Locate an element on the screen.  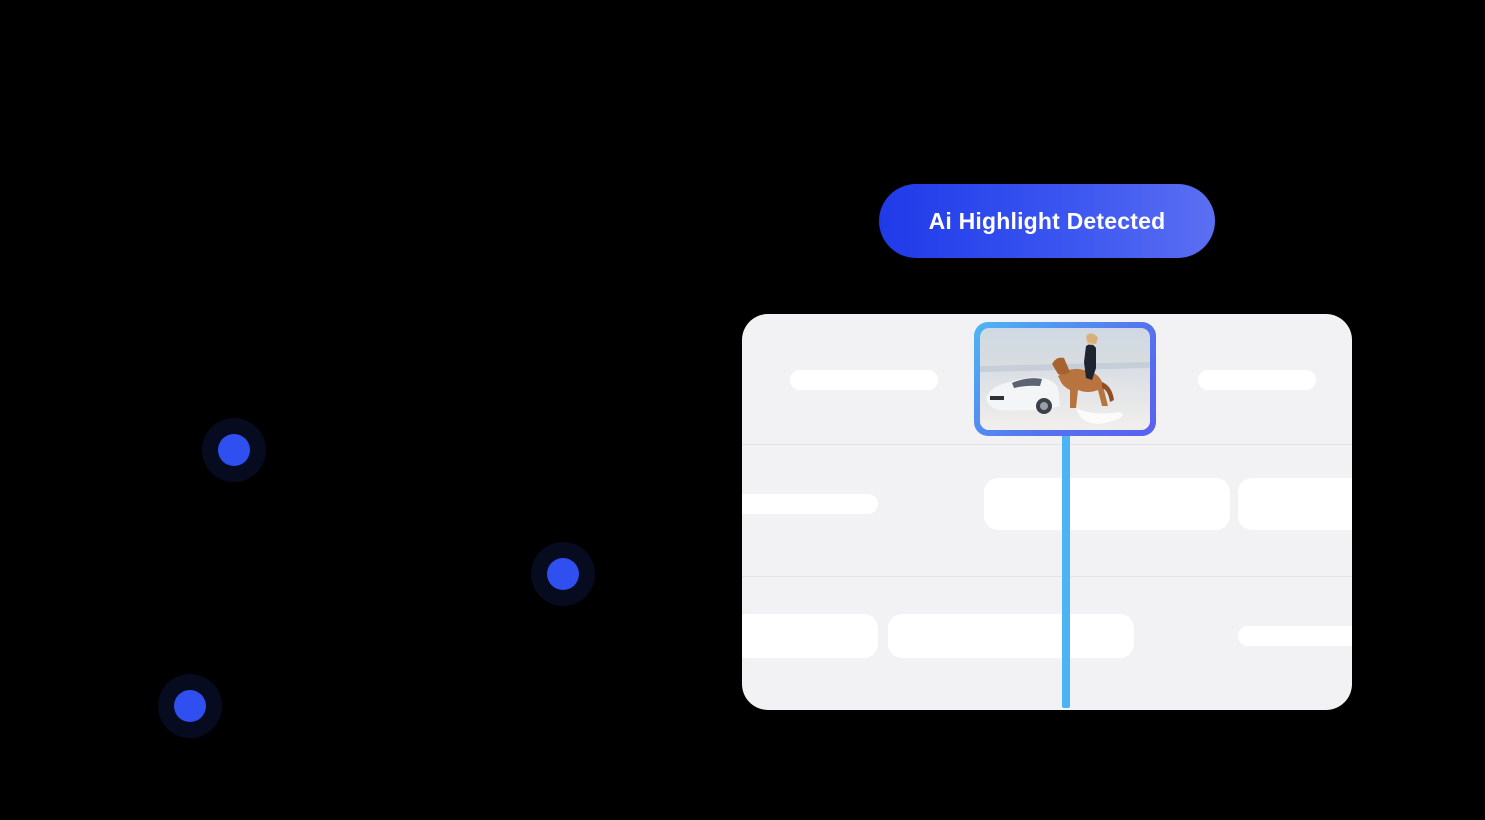
highlight-thumbnail is located at coordinates (1065, 379).